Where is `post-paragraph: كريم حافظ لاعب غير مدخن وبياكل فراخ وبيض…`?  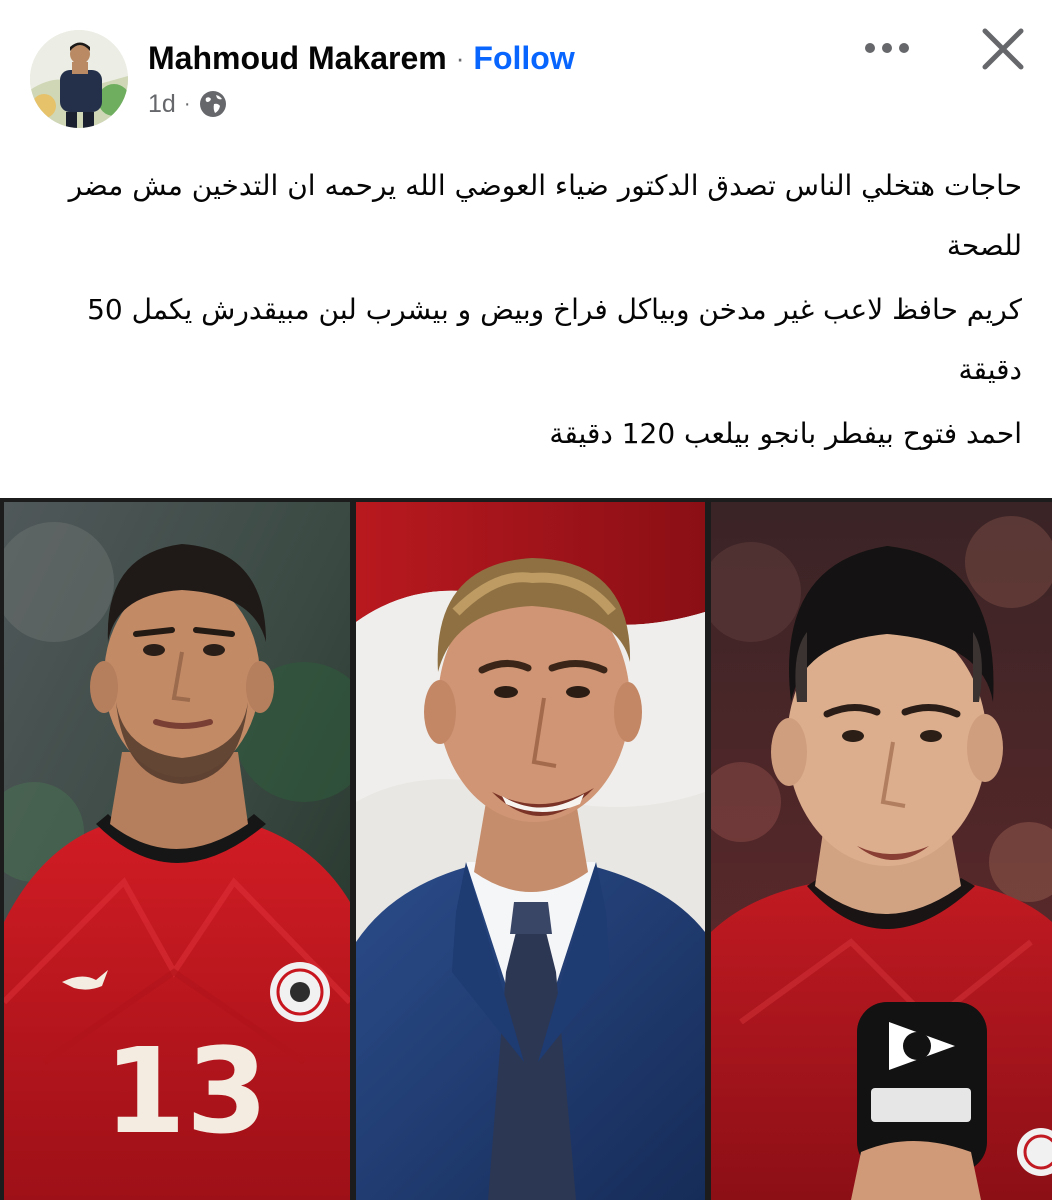
post-paragraph: كريم حافظ لاعب غير مدخن وبياكل فراخ وبيض… is located at coordinates (554, 339).